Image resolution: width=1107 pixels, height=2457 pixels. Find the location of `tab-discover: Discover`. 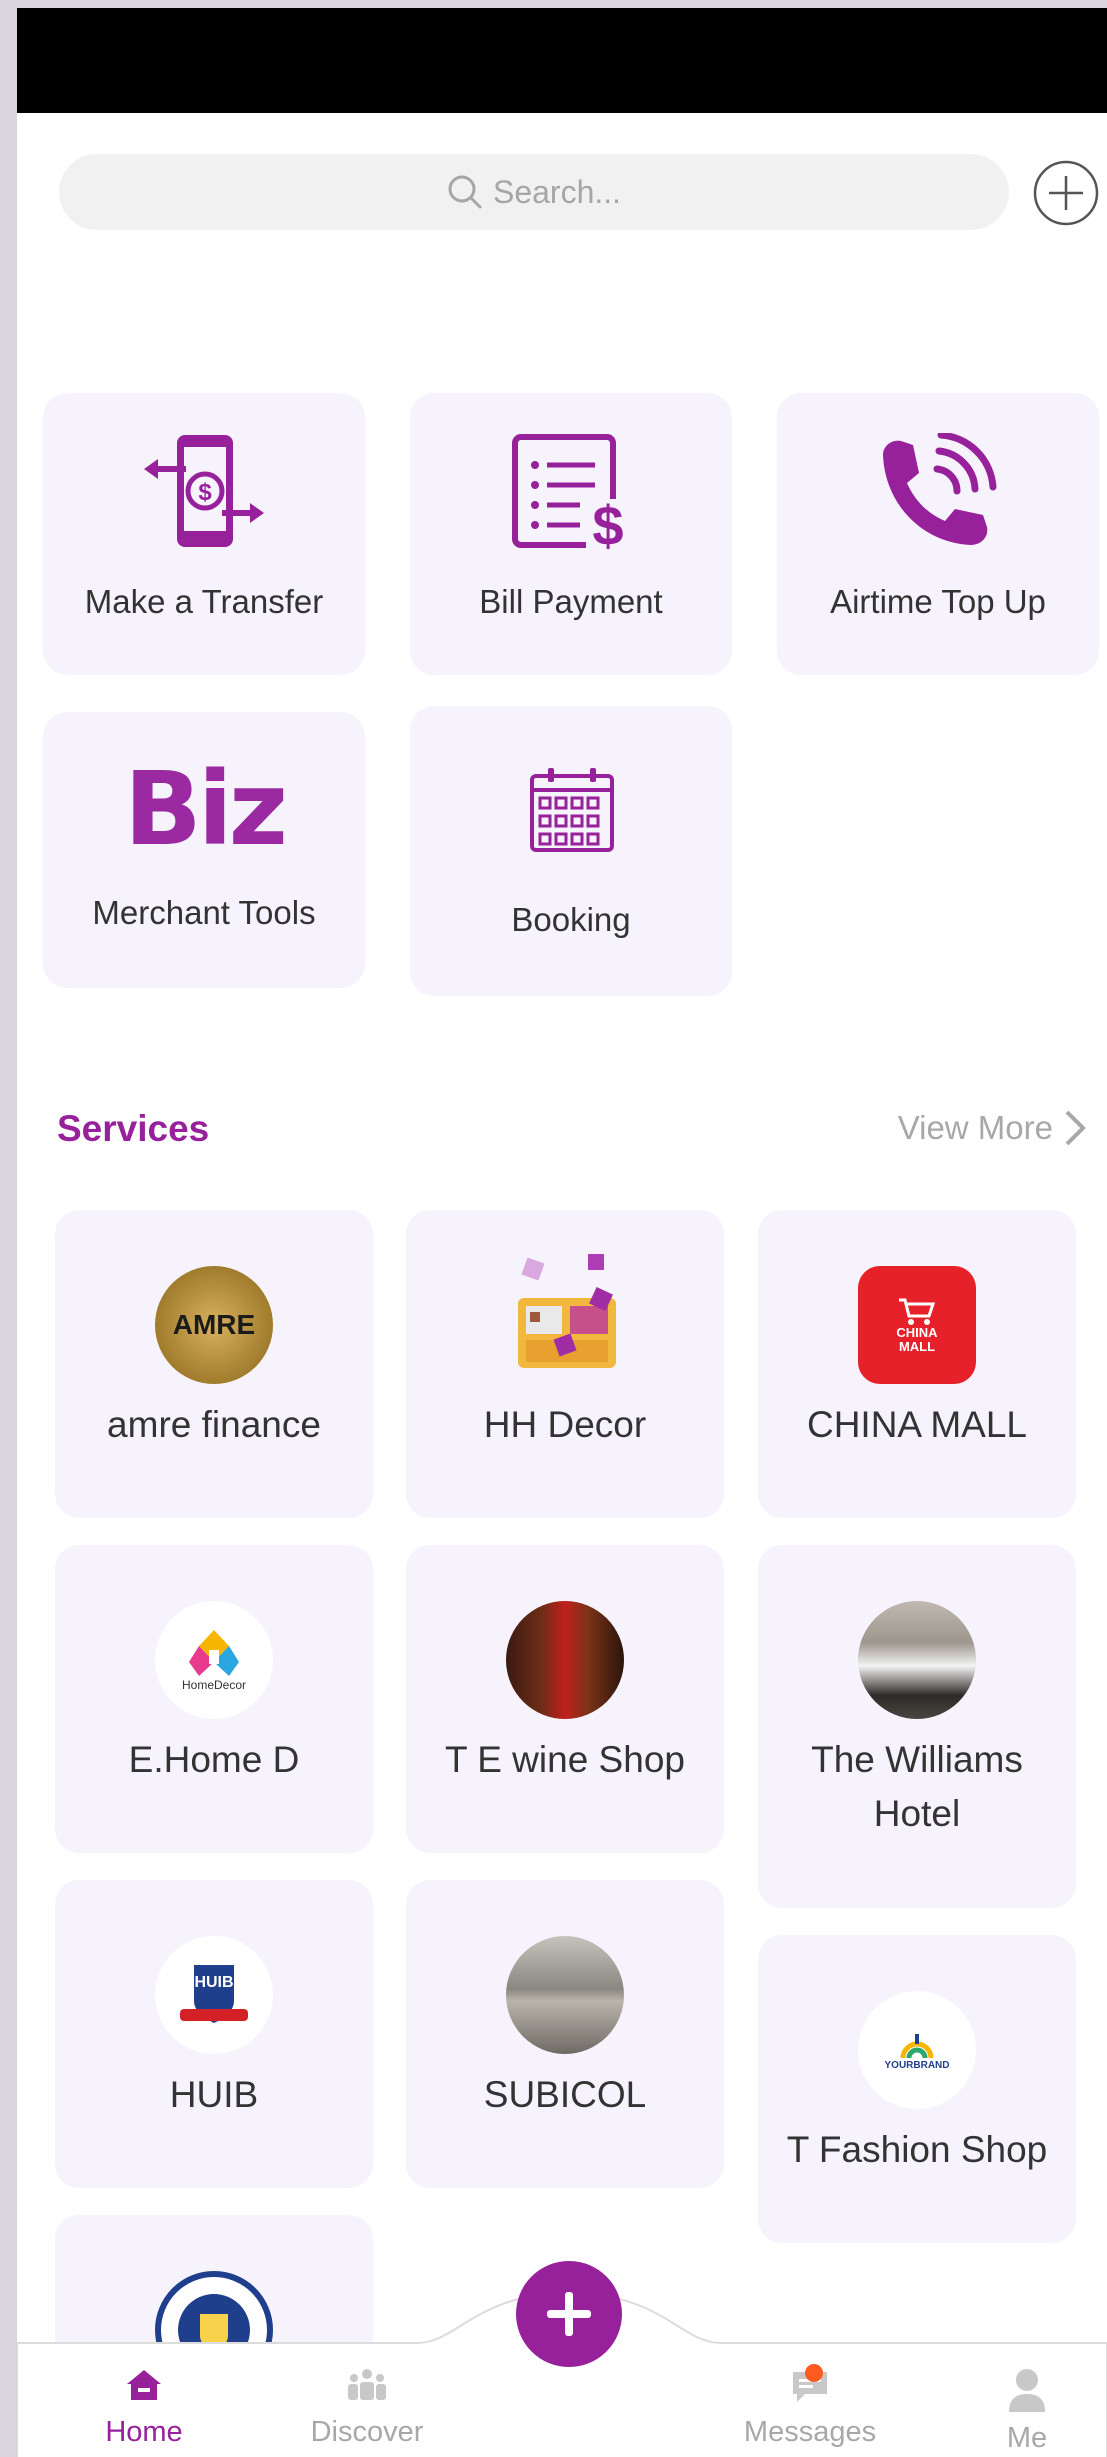

tab-discover: Discover is located at coordinates (367, 2408).